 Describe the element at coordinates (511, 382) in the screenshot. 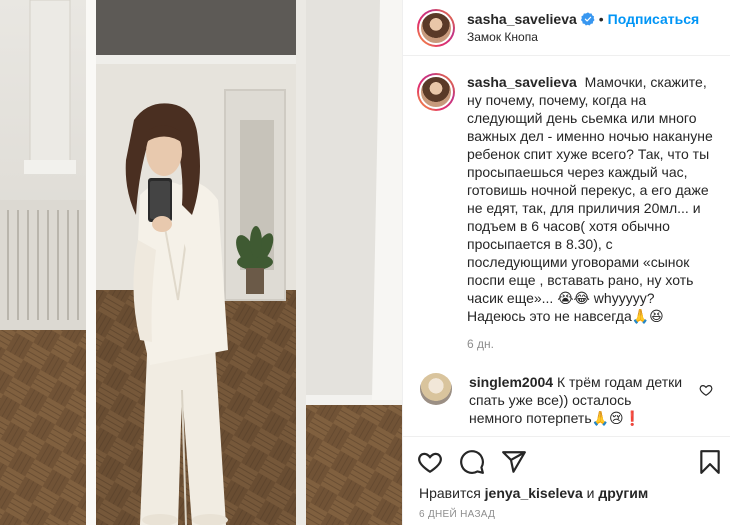

I see `commenter-username: singlem2004` at that location.